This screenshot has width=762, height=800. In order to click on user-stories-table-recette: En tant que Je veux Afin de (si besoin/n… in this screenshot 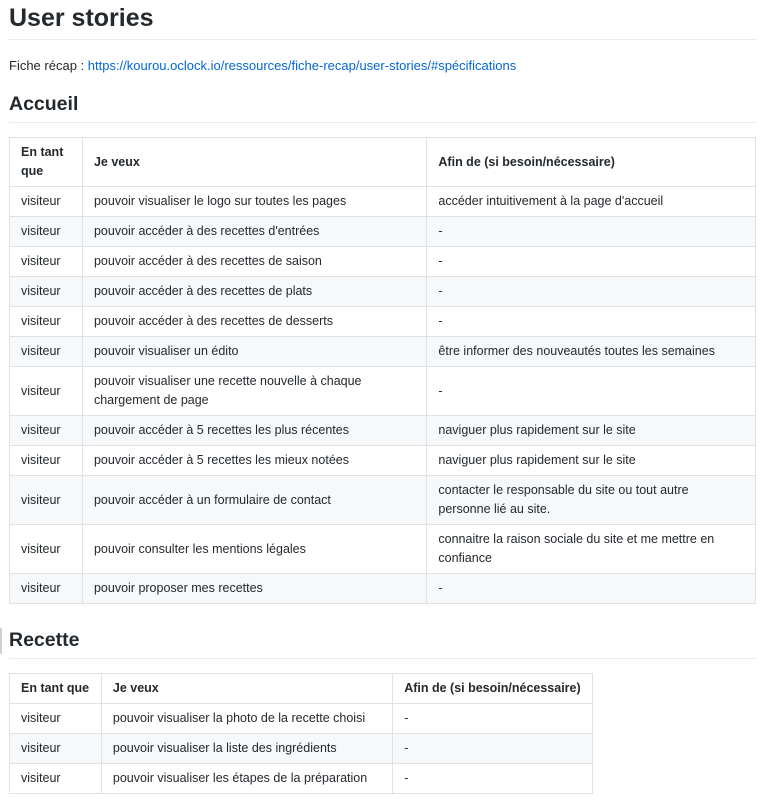, I will do `click(301, 733)`.